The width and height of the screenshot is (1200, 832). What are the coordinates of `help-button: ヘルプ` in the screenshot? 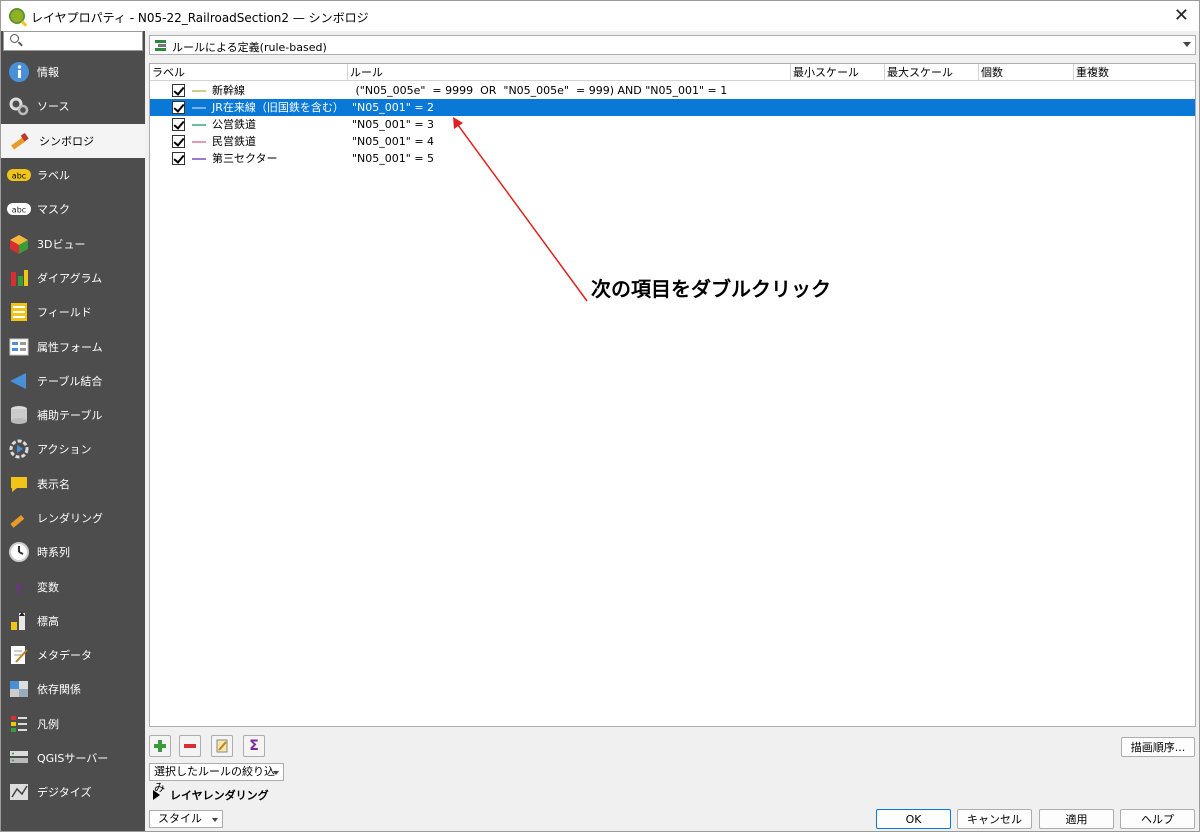 It's located at (1157, 819).